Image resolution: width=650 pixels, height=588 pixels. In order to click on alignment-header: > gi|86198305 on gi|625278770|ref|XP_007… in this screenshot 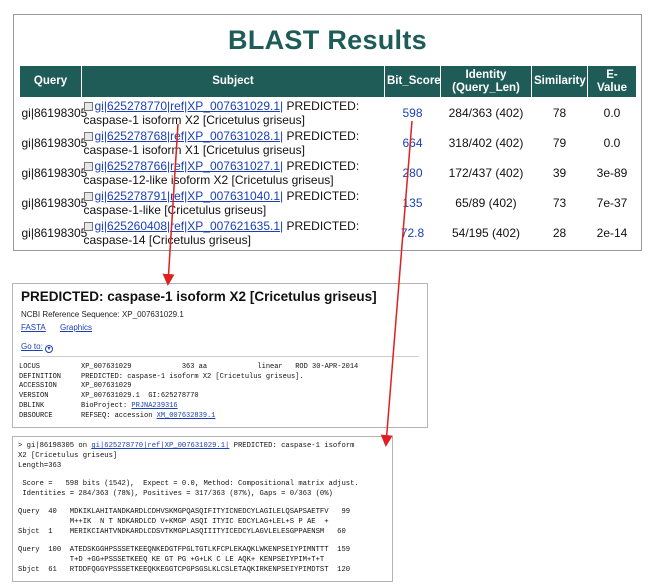, I will do `click(186, 446)`.